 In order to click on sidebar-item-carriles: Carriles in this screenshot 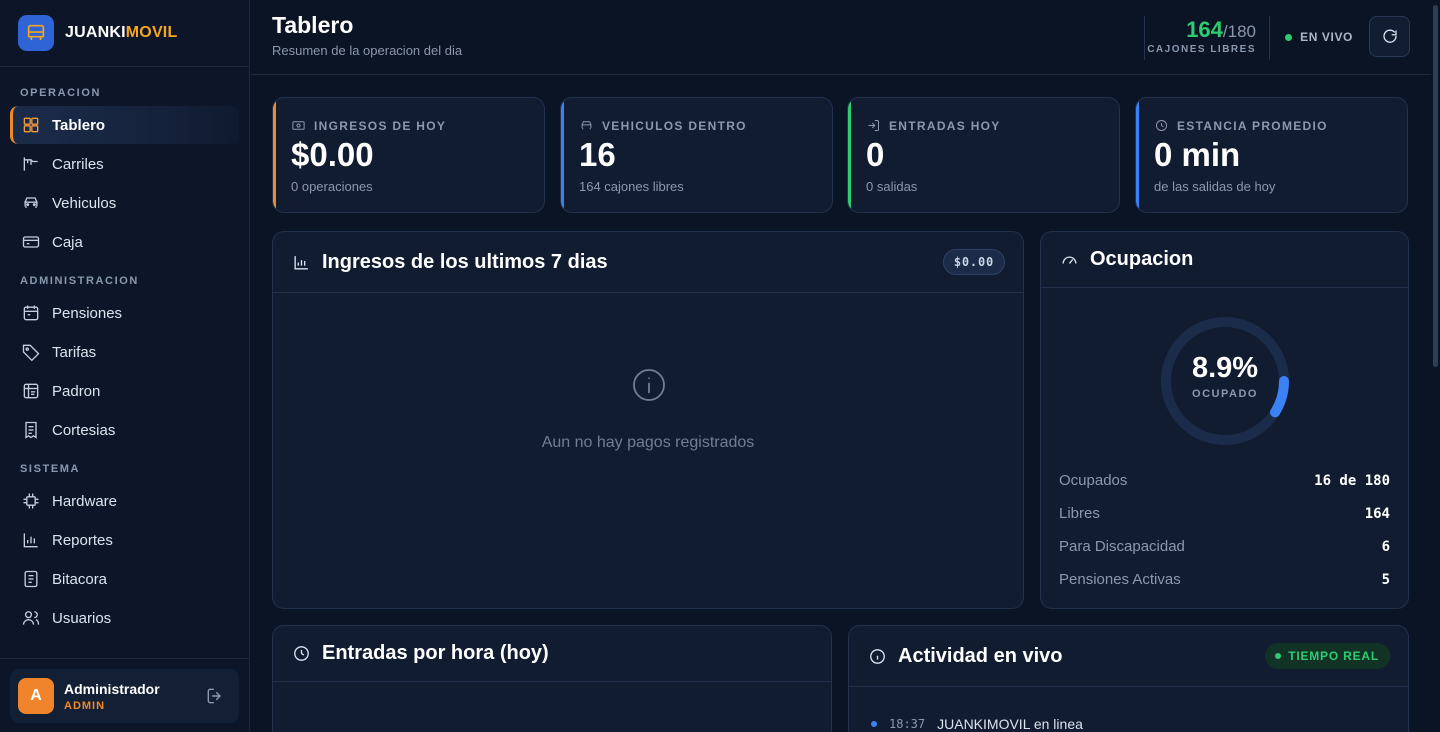, I will do `click(124, 164)`.